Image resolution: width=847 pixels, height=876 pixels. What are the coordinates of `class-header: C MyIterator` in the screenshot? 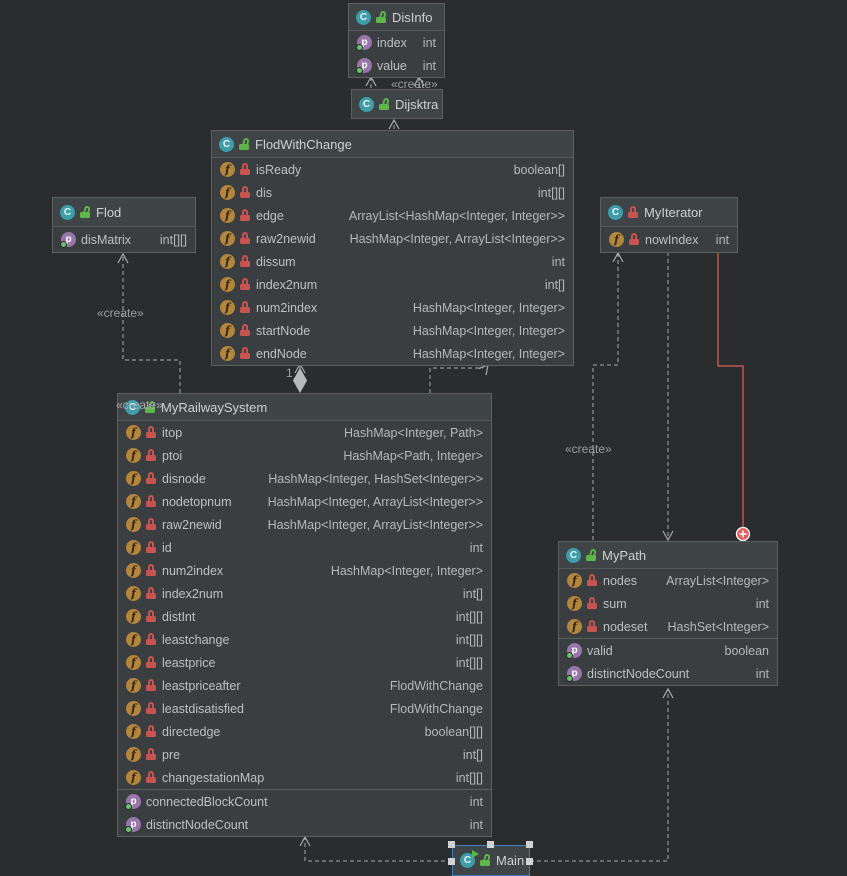 It's located at (669, 212).